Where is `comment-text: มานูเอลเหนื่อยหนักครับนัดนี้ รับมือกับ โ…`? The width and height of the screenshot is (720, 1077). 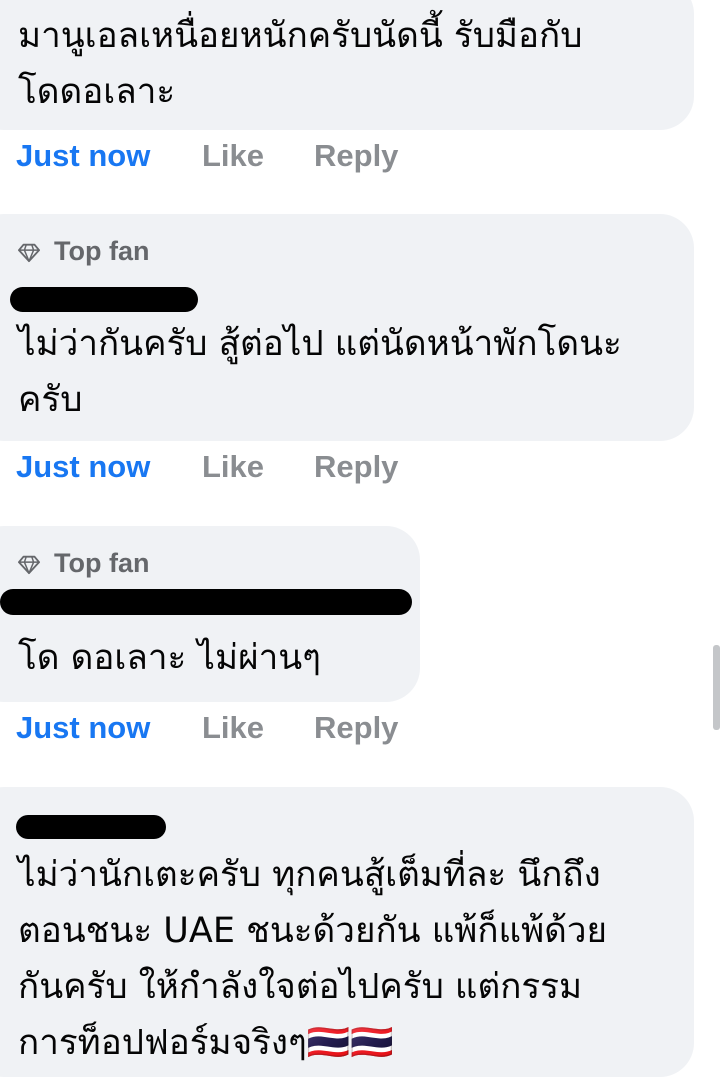 comment-text: มานูเอลเหนื่อยหนักครับนัดนี้ รับมือกับ โ… is located at coordinates (300, 64).